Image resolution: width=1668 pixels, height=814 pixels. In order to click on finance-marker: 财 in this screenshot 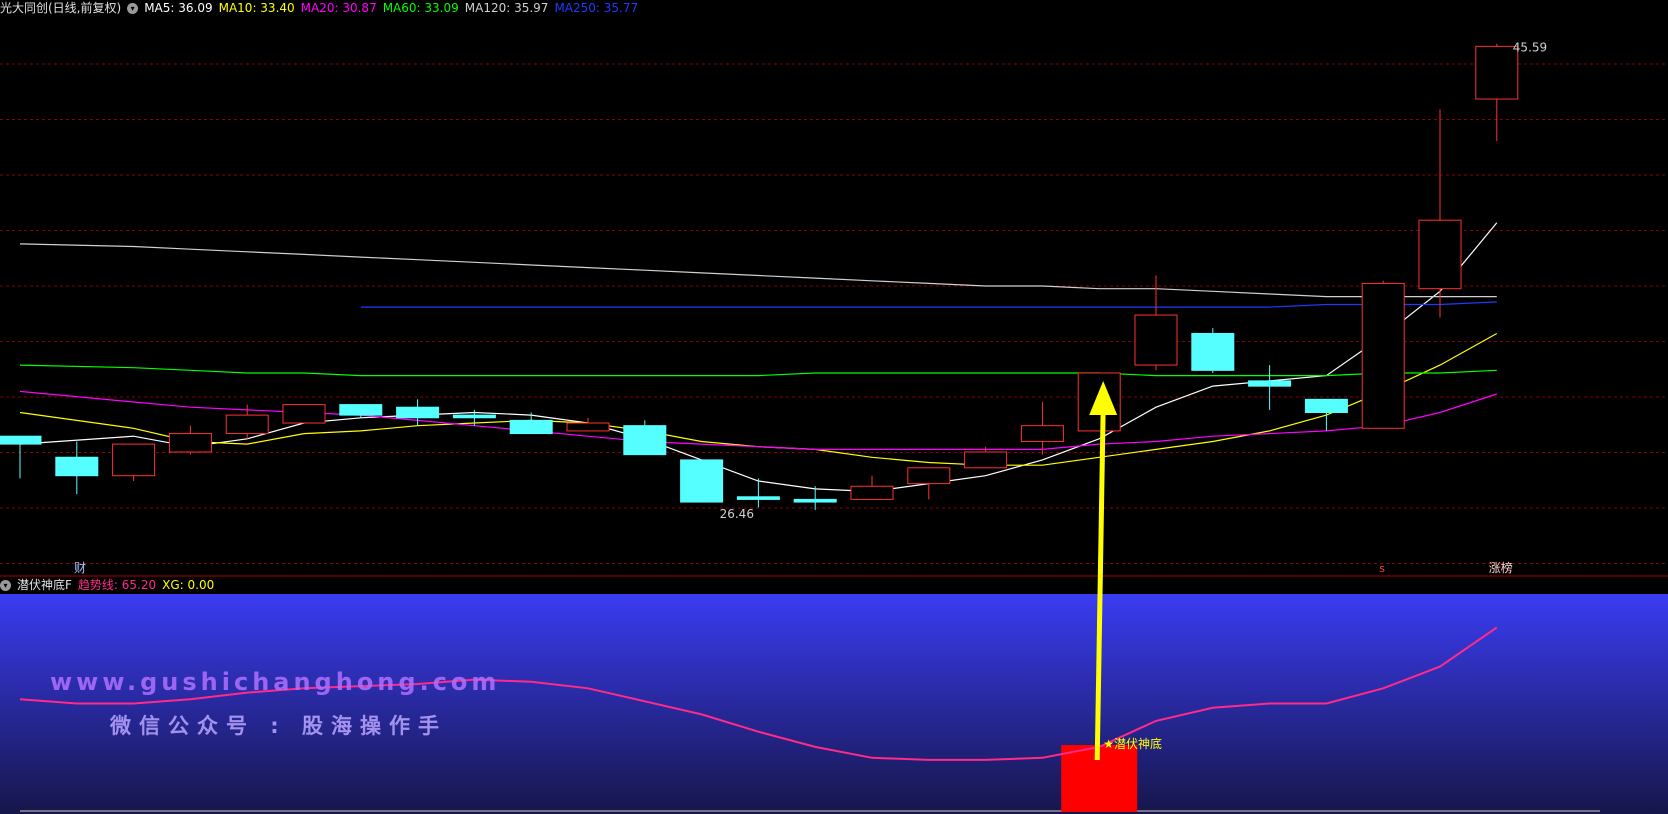, I will do `click(80, 568)`.